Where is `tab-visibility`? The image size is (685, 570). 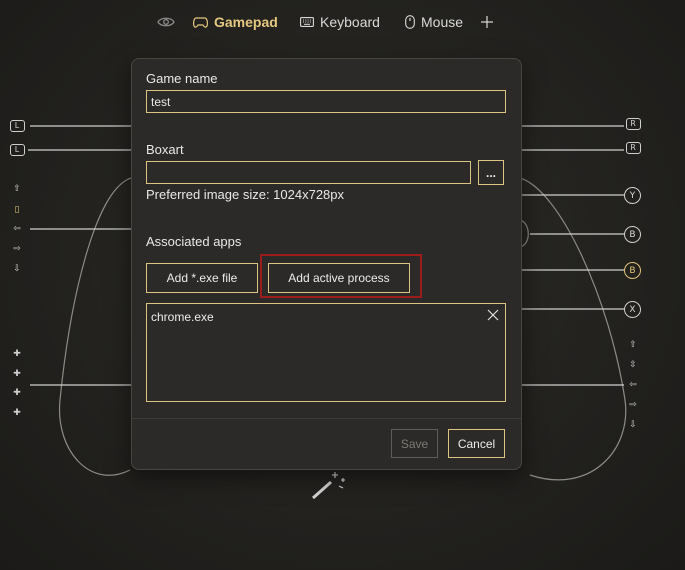
tab-visibility is located at coordinates (166, 22).